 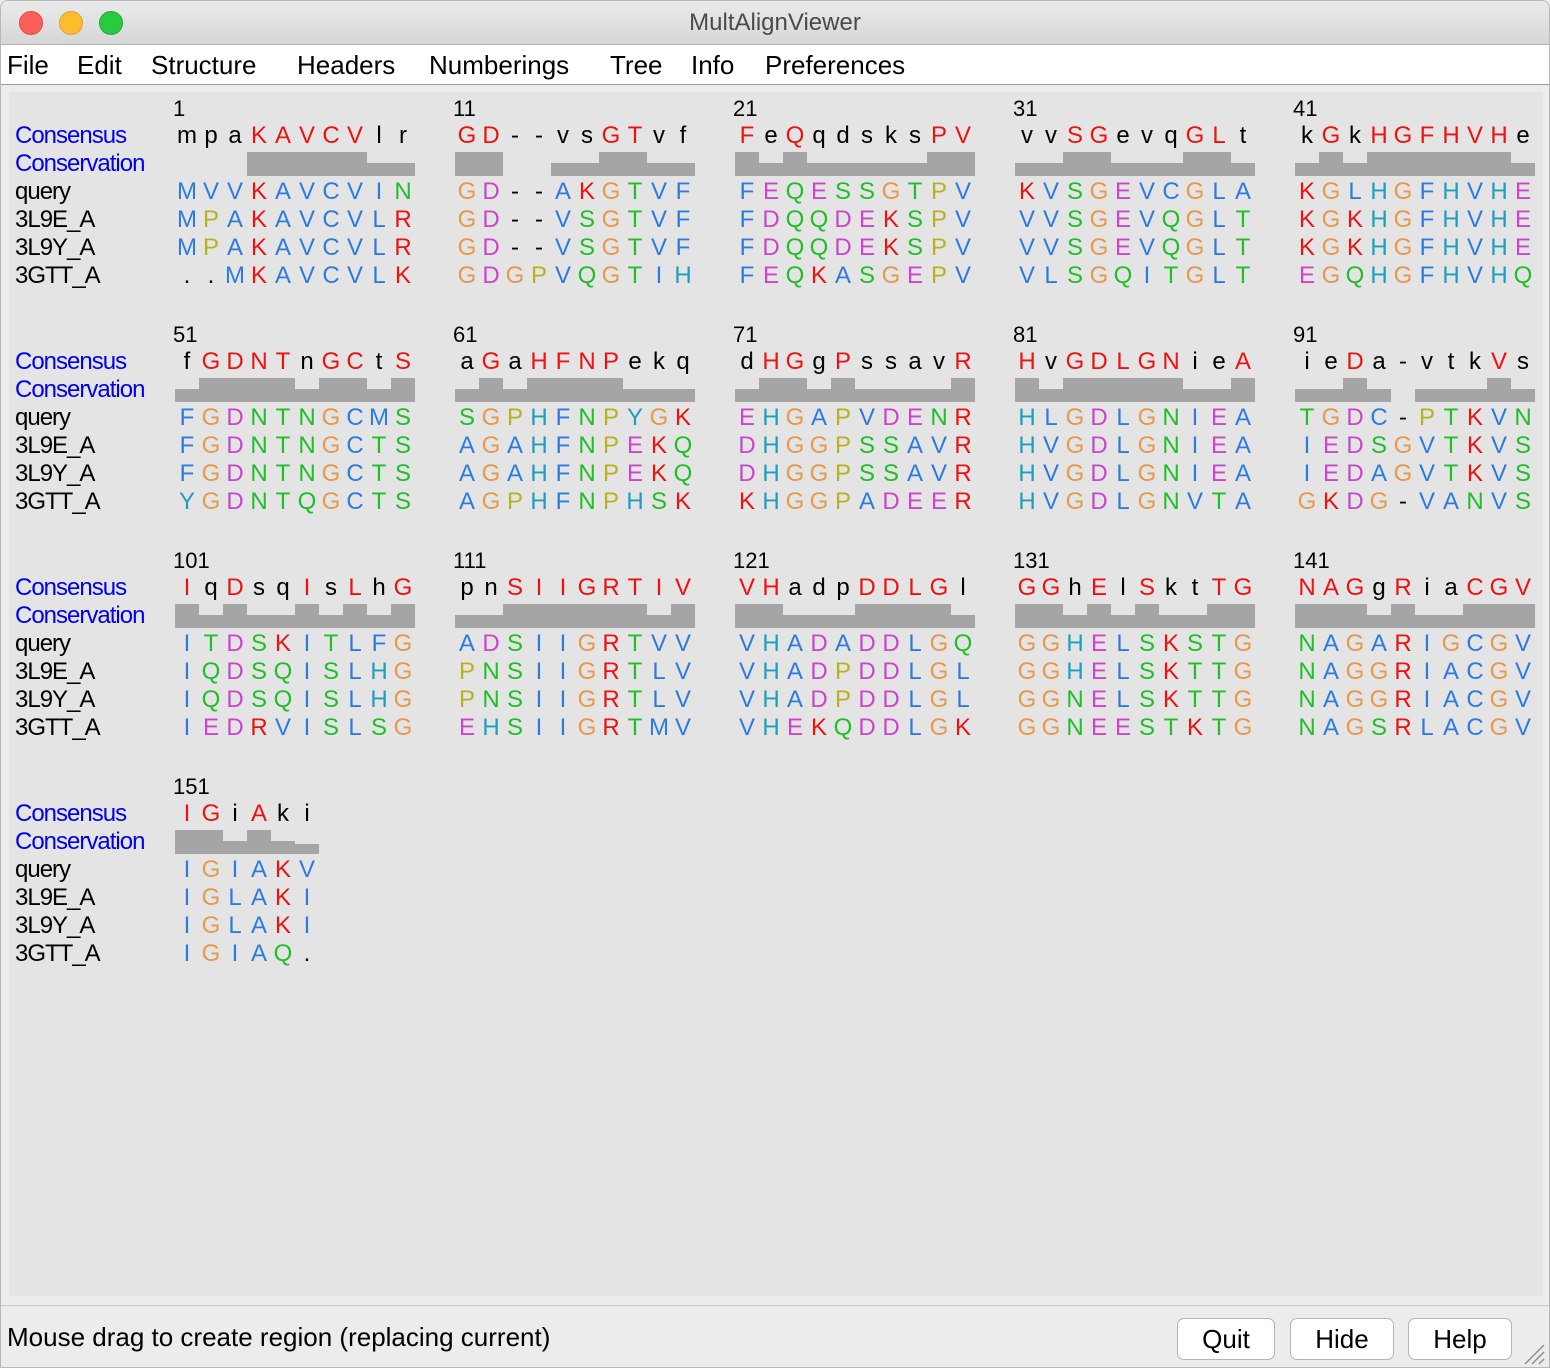 I want to click on consensus-residue: e, so click(x=1219, y=362).